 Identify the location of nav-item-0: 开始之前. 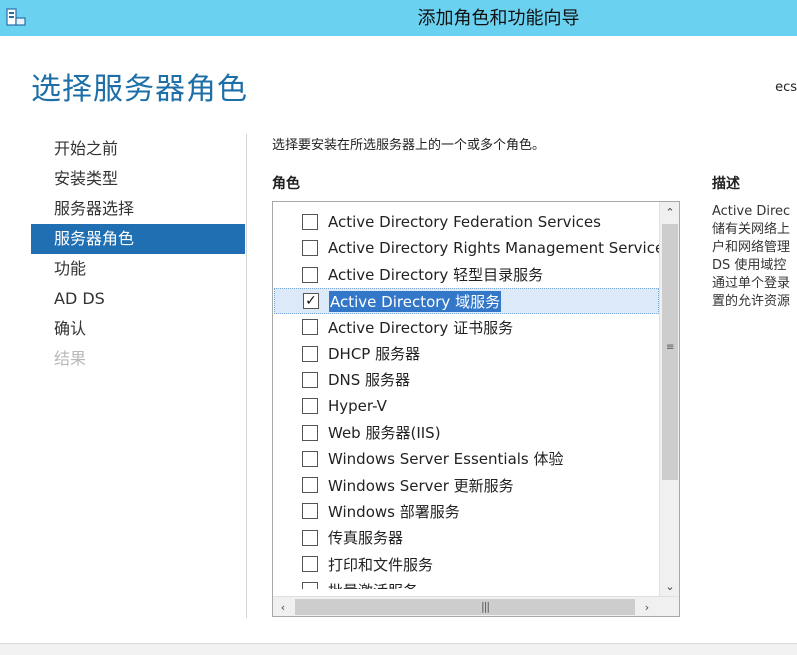
(138, 149).